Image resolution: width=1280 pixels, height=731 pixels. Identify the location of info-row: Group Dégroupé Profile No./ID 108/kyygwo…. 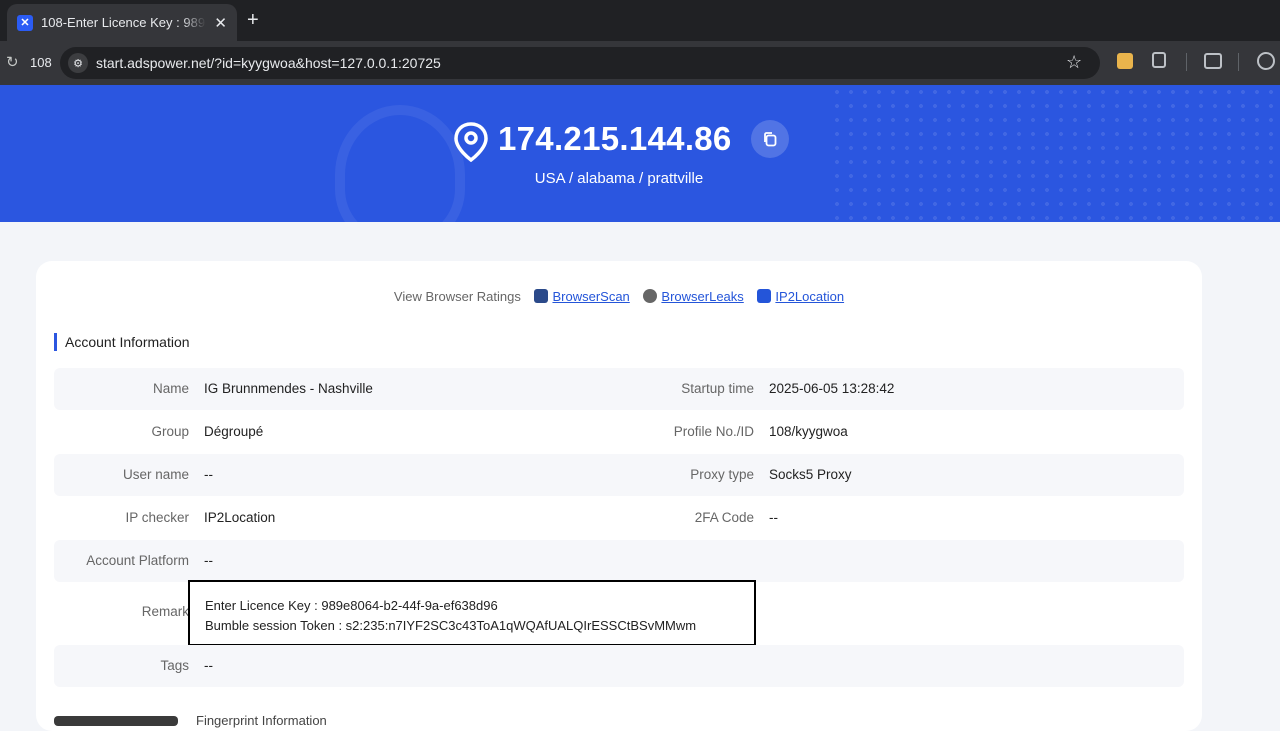
(619, 432).